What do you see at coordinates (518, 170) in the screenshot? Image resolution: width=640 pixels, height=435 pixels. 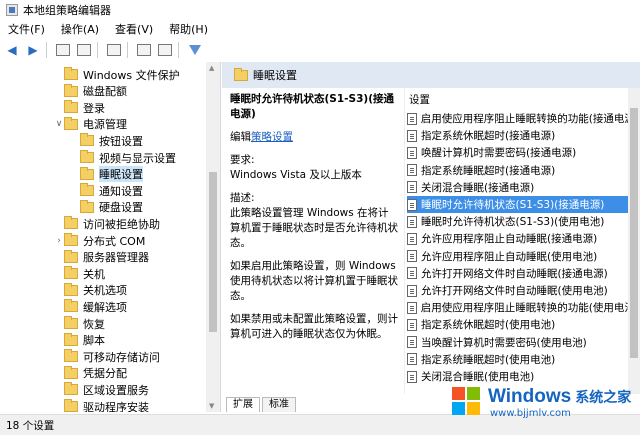 I see `setting-row: 指定系统睡眠超时(接通电源)` at bounding box center [518, 170].